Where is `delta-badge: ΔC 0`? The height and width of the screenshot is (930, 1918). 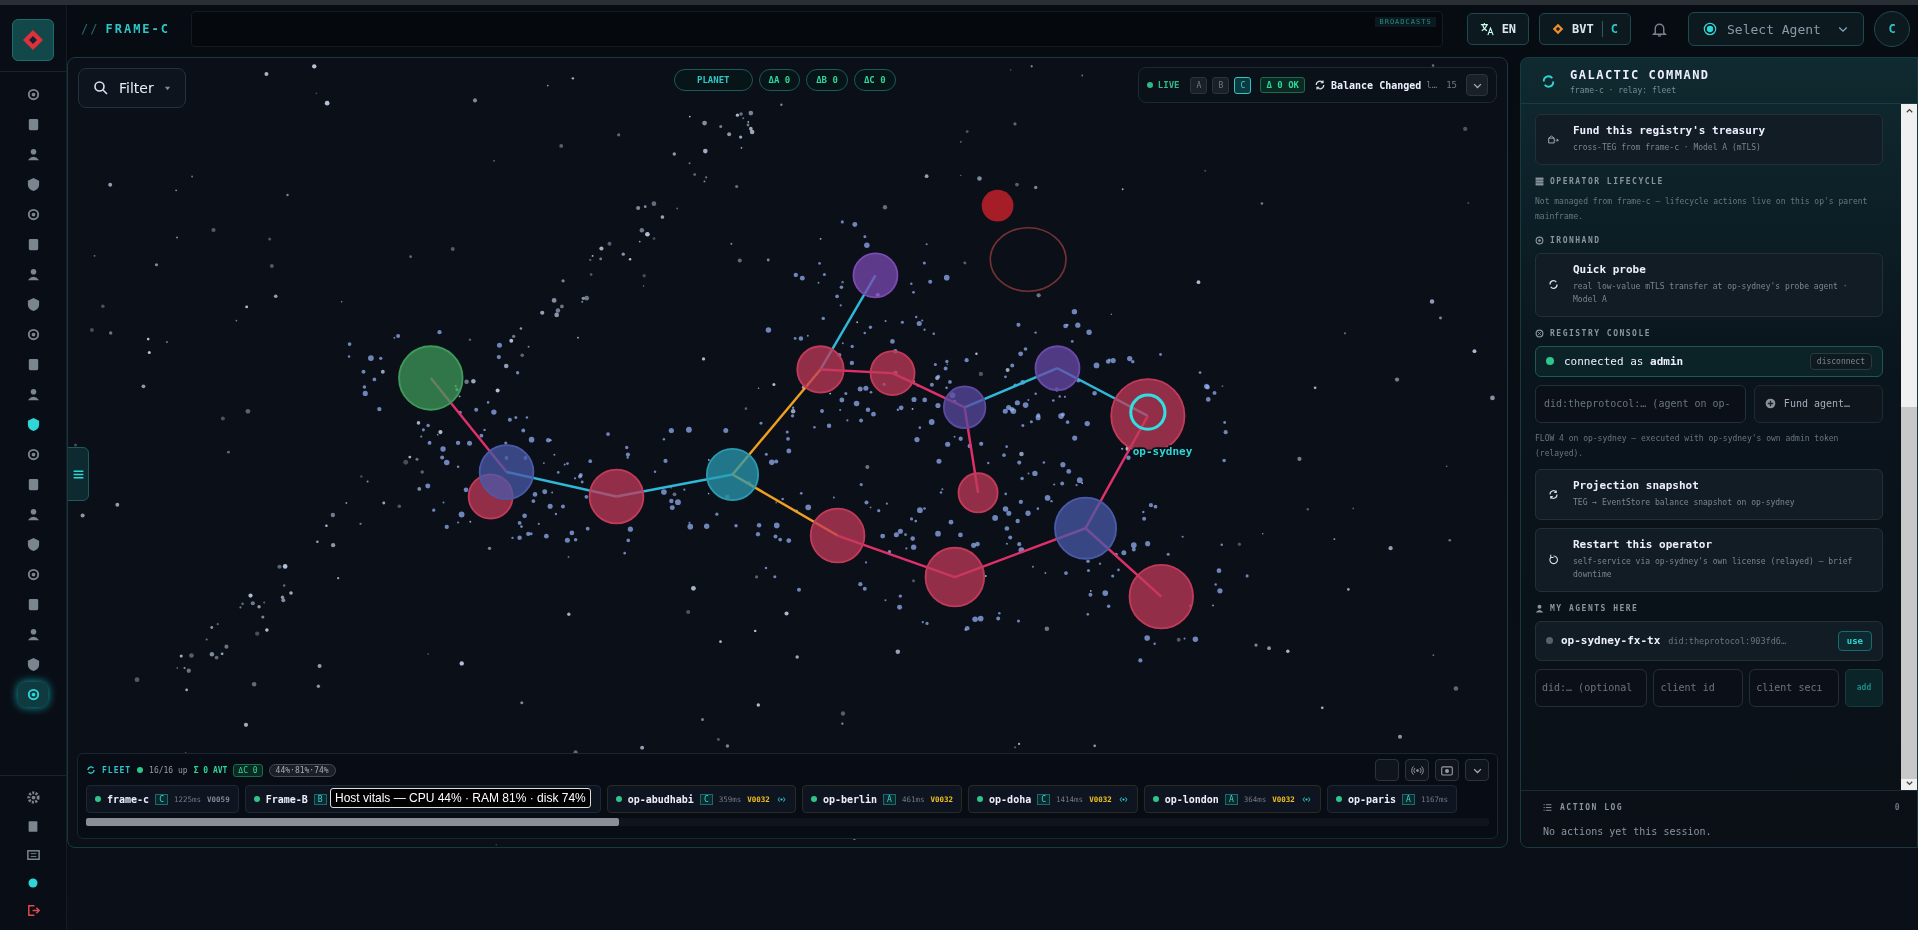
delta-badge: ΔC 0 is located at coordinates (248, 770).